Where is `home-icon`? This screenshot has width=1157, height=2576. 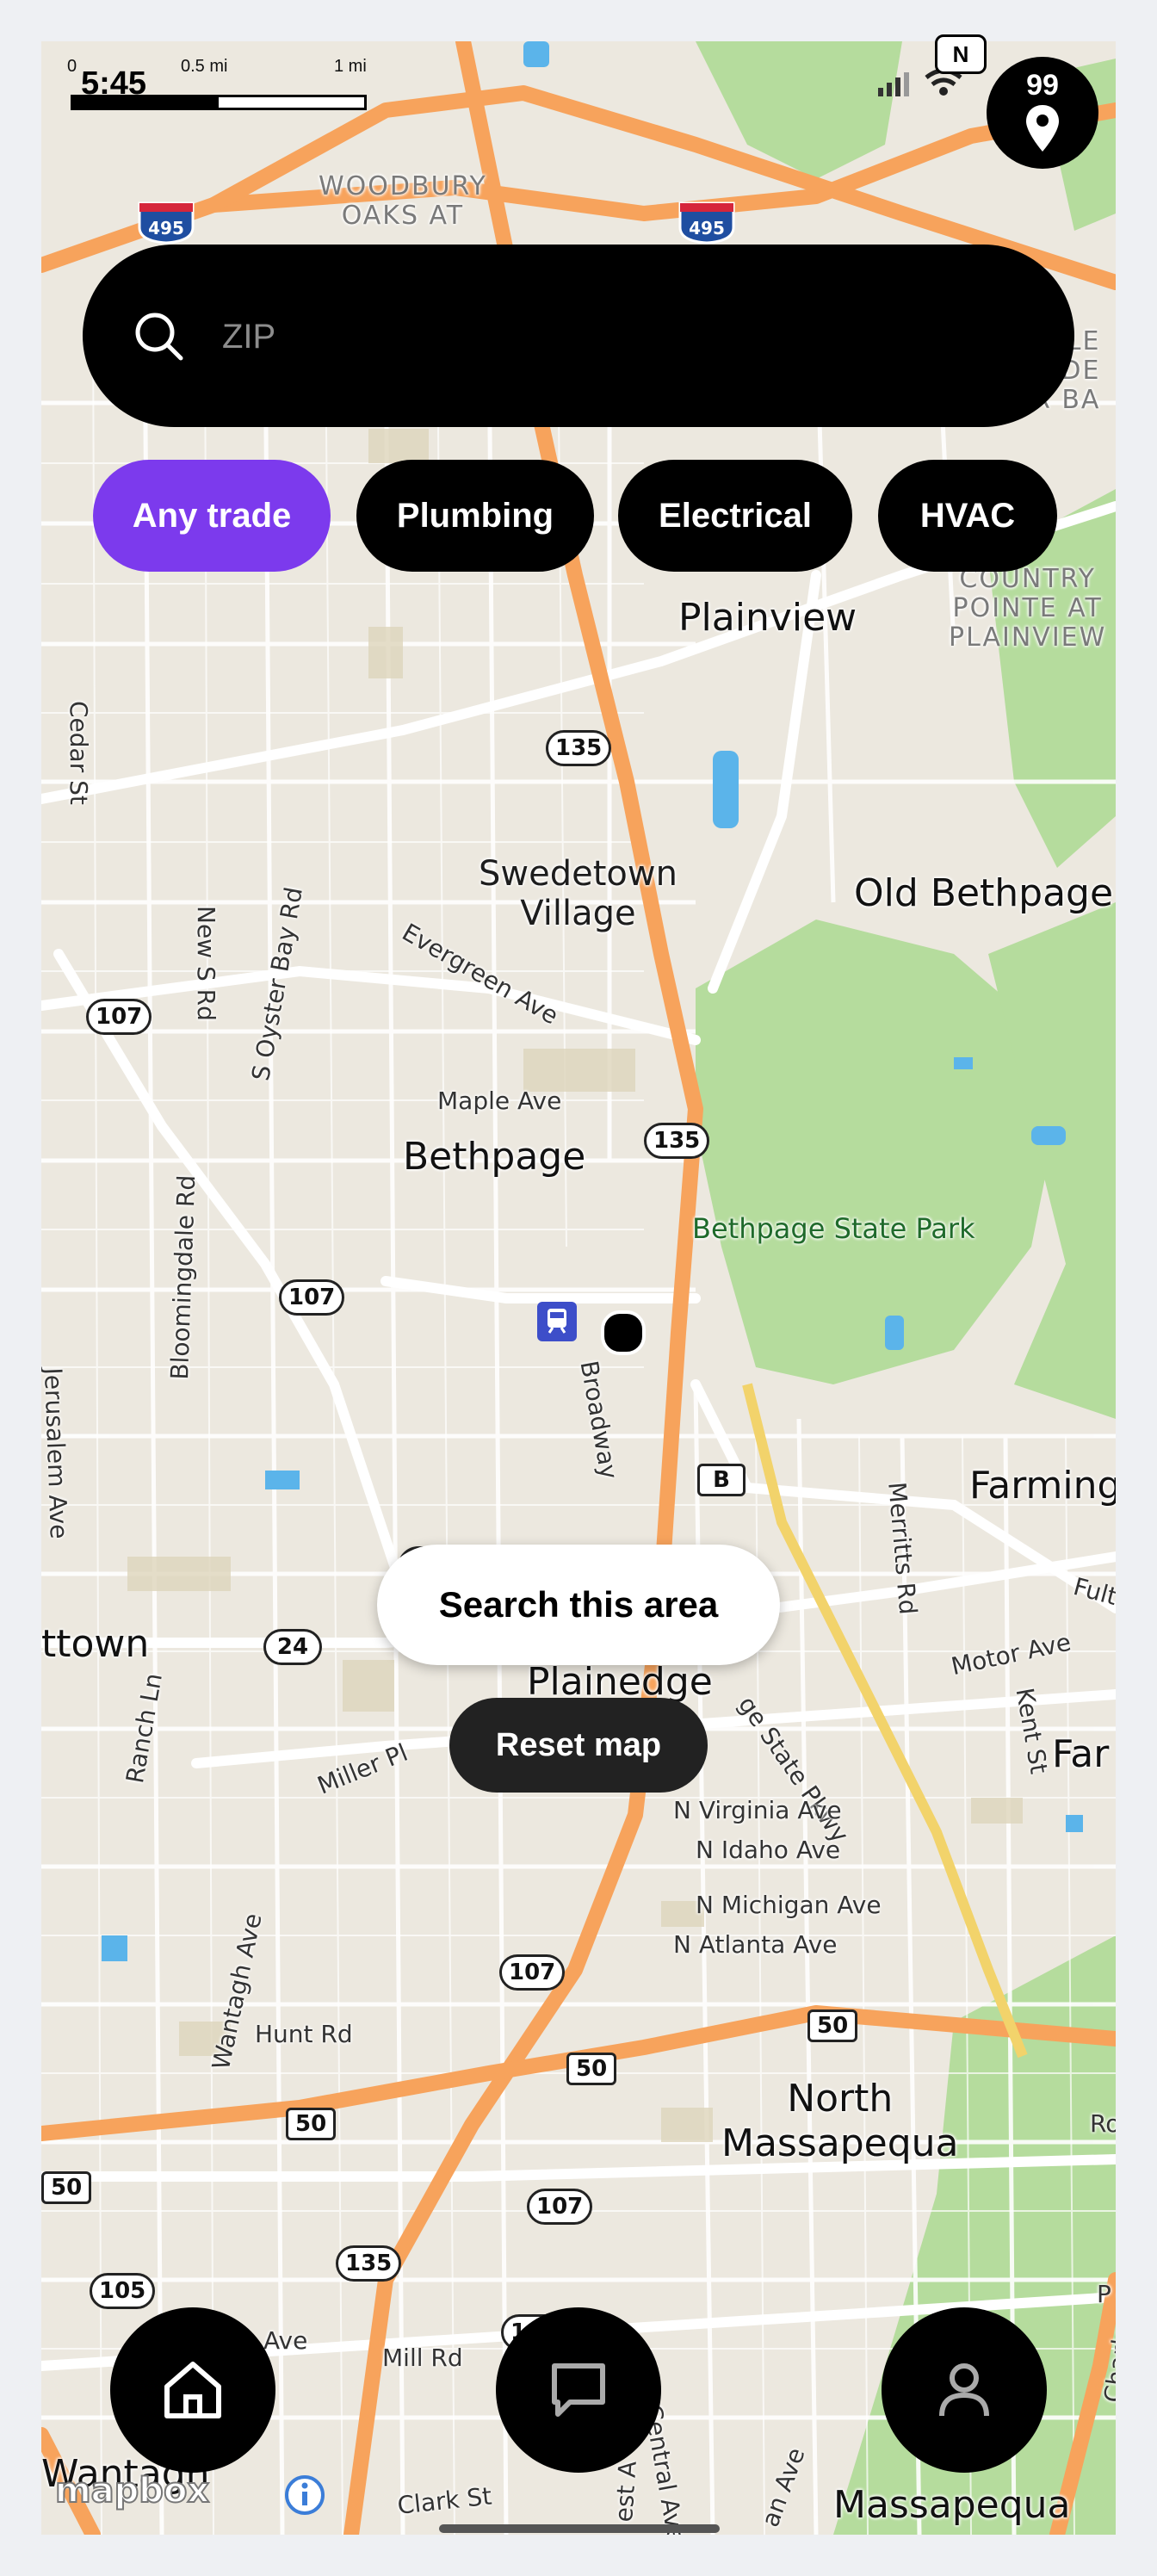
home-icon is located at coordinates (193, 2390).